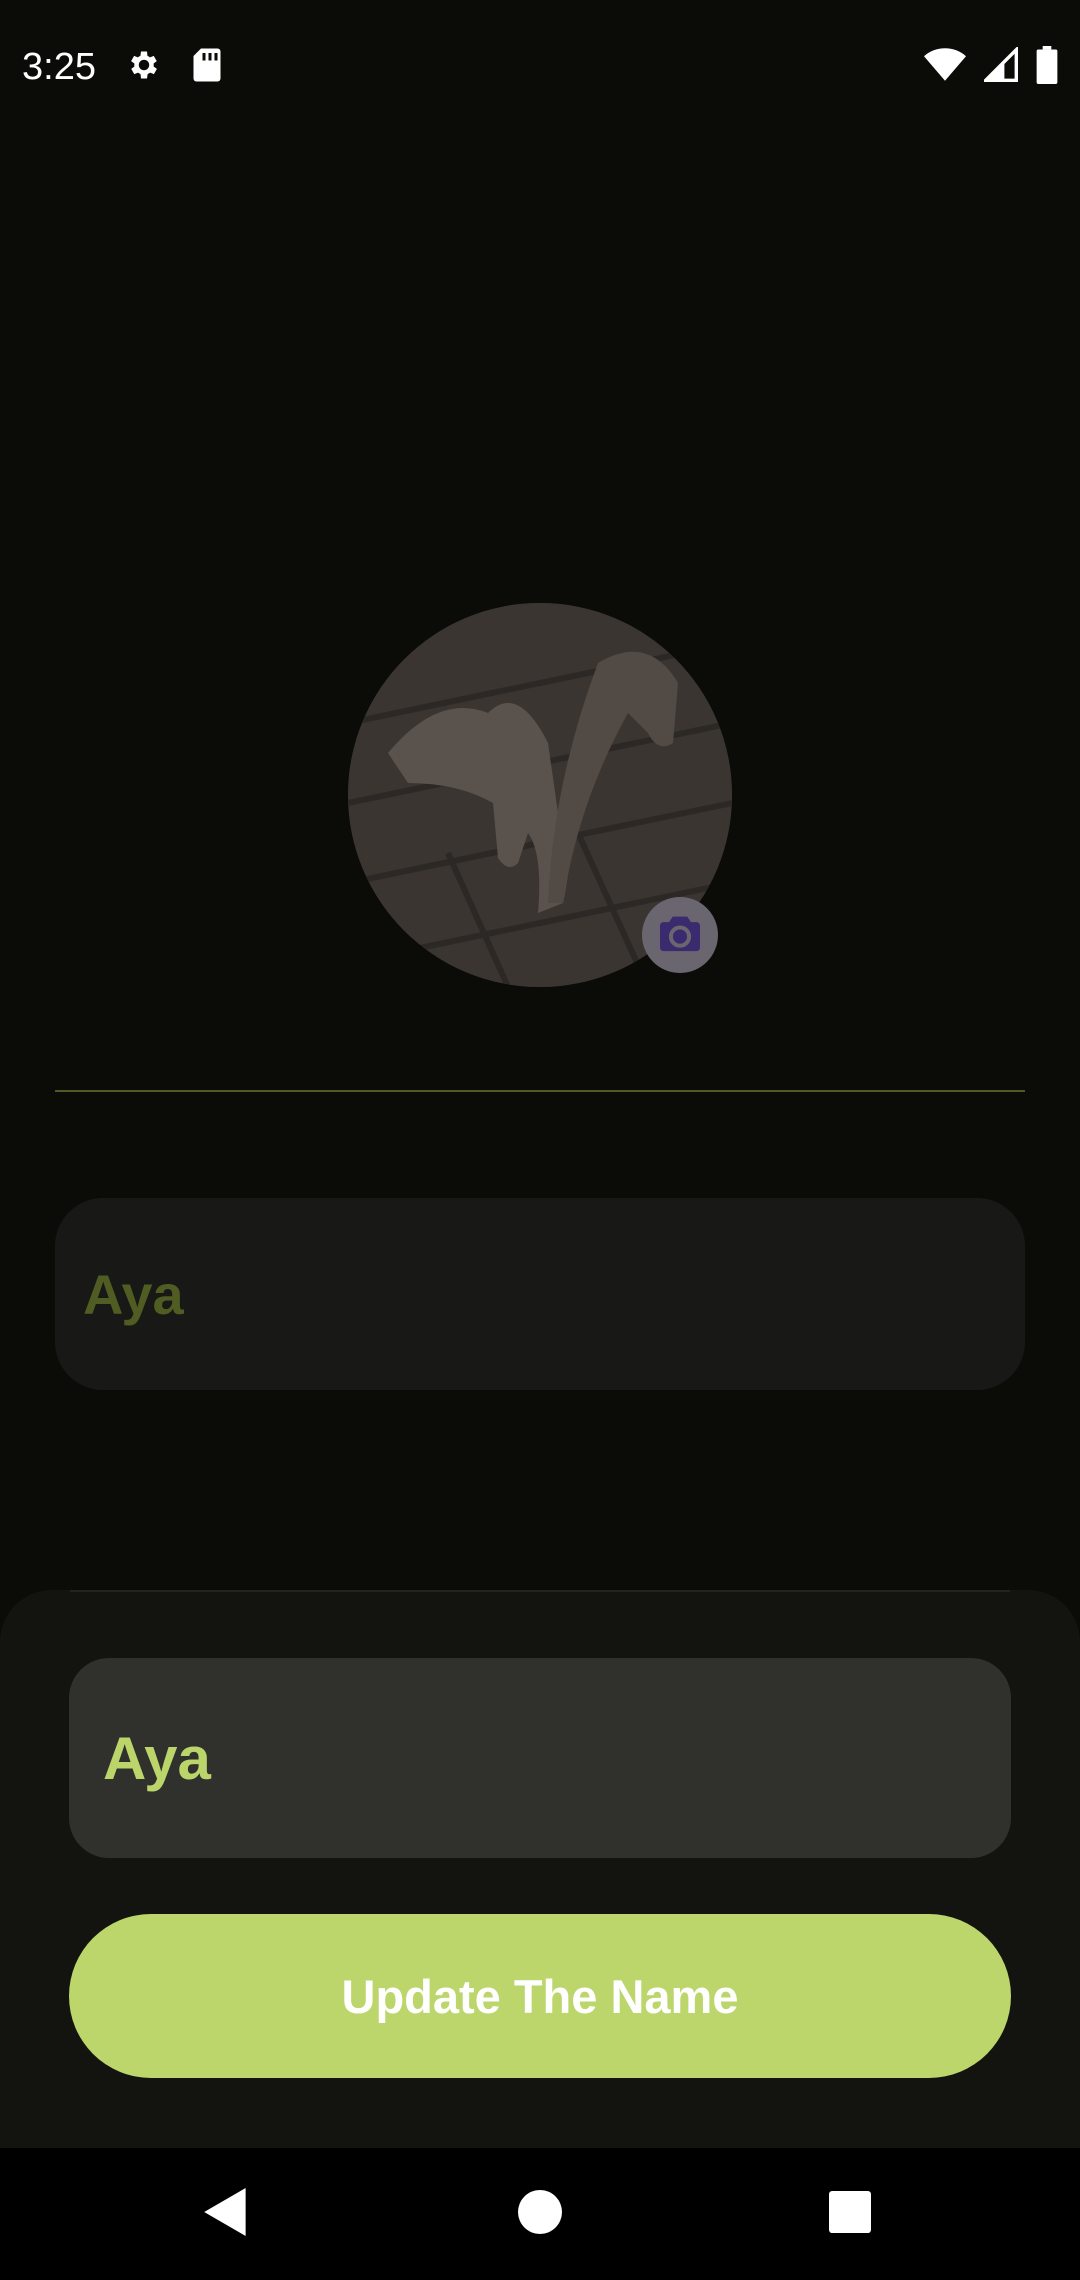 Image resolution: width=1080 pixels, height=2280 pixels. What do you see at coordinates (999, 66) in the screenshot?
I see `signal-icon` at bounding box center [999, 66].